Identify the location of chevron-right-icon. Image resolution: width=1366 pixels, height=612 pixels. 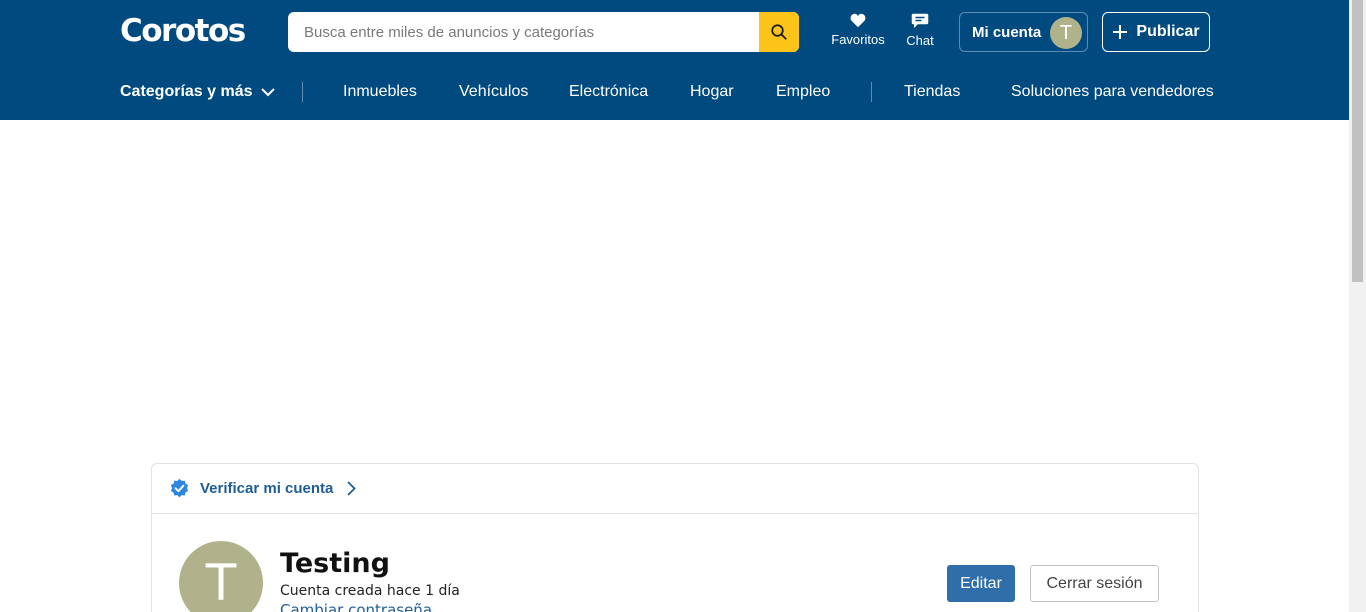
(352, 488).